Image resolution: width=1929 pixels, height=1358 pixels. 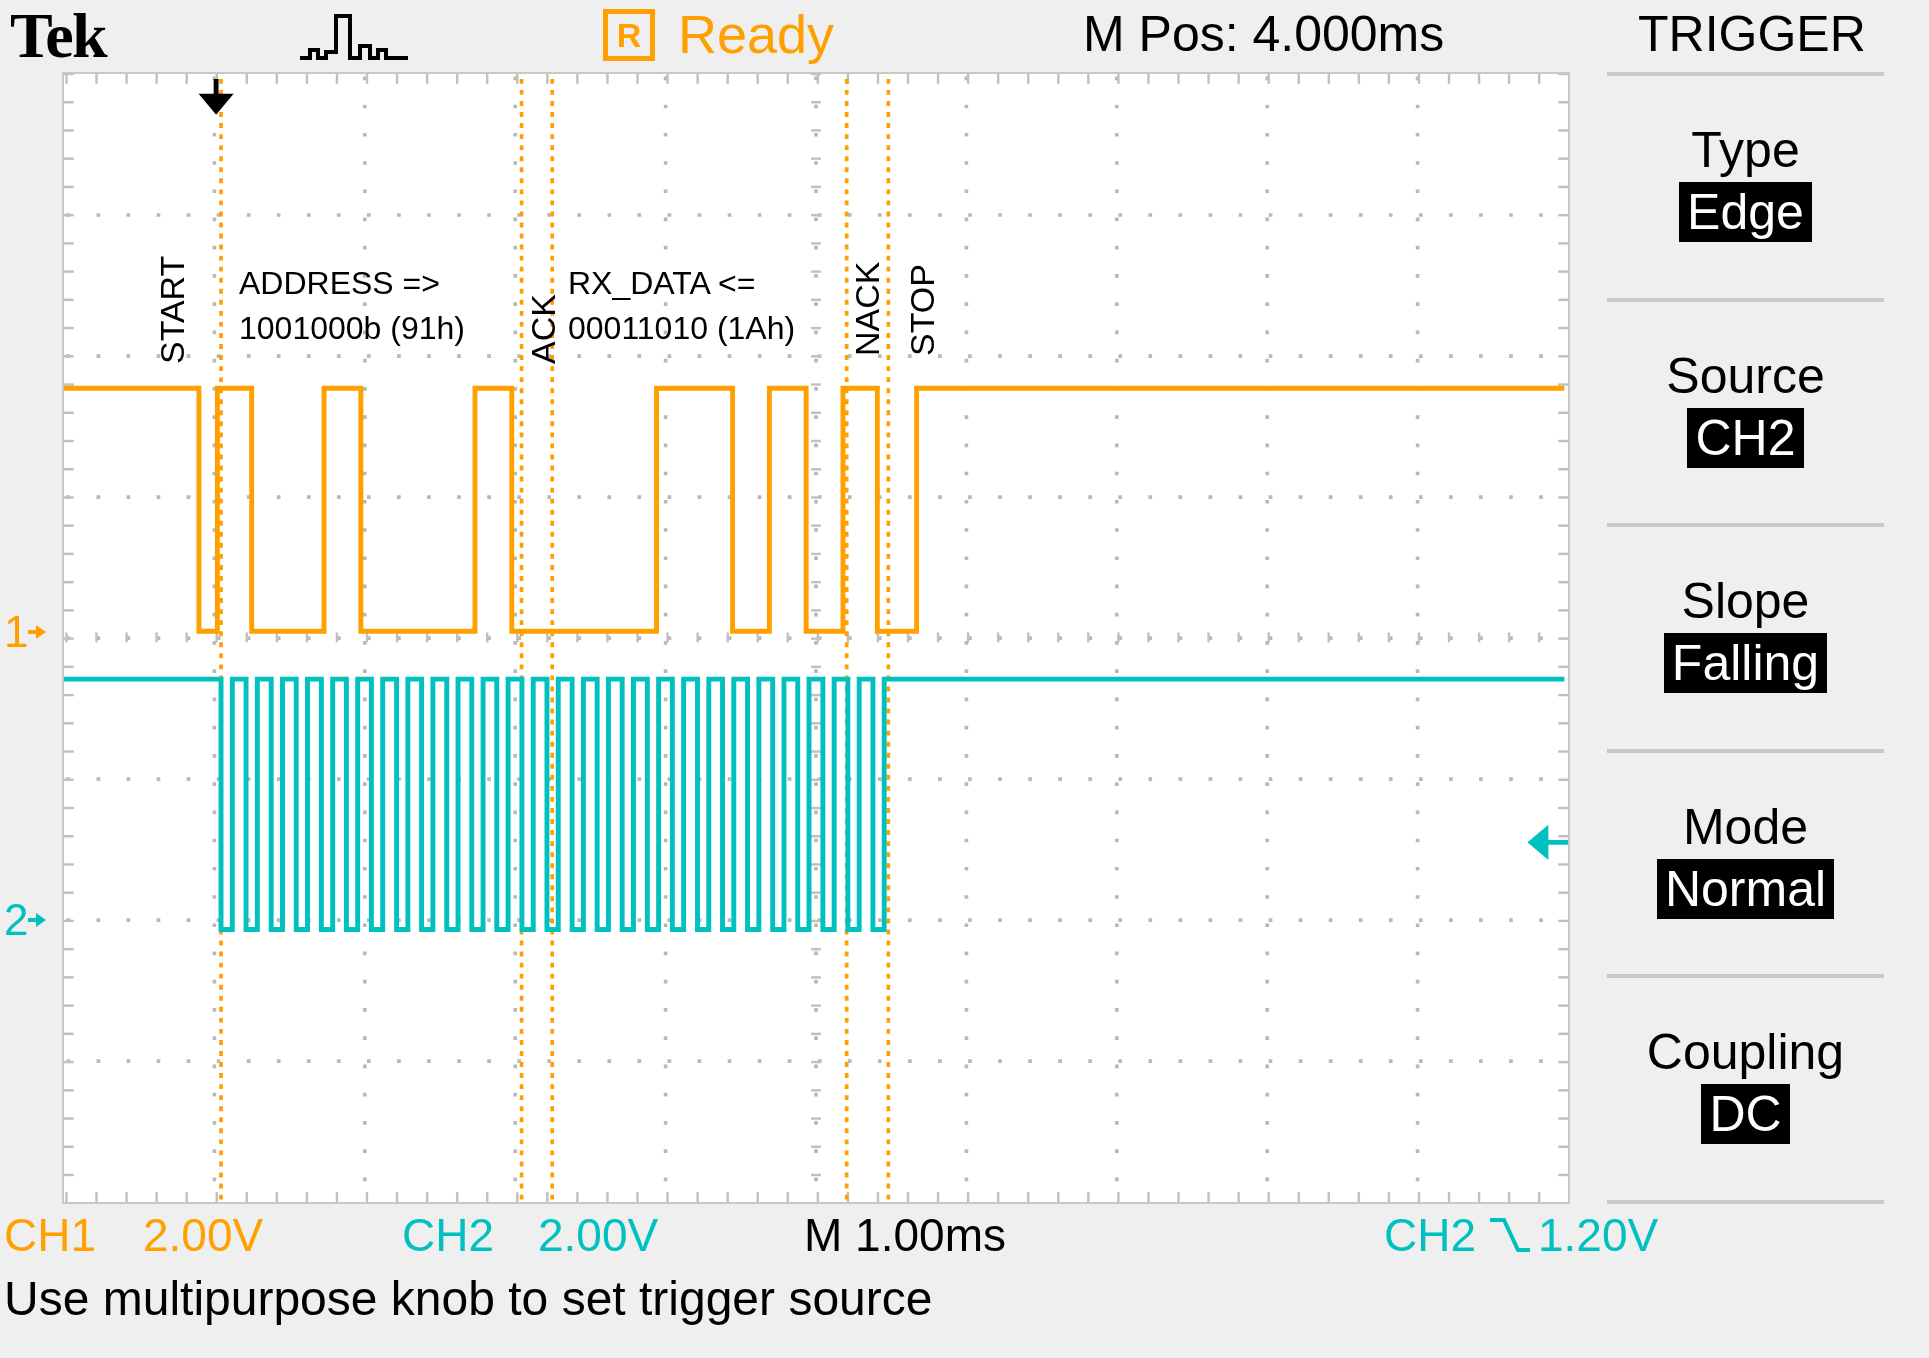 What do you see at coordinates (1745, 376) in the screenshot?
I see `menu-label: Source` at bounding box center [1745, 376].